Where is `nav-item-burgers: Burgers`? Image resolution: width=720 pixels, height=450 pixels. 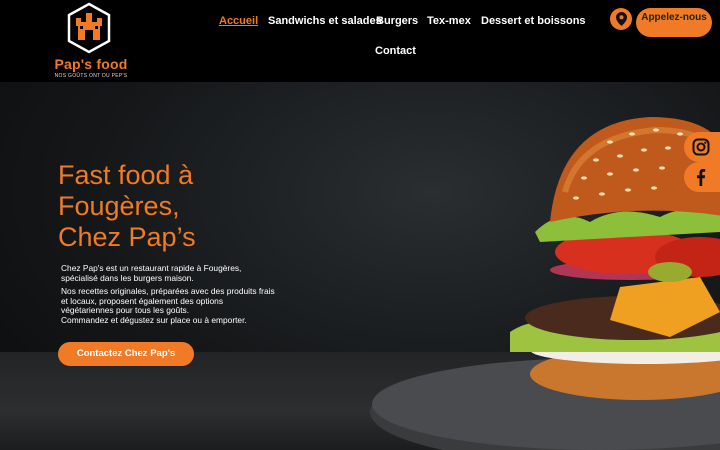 nav-item-burgers: Burgers is located at coordinates (397, 21).